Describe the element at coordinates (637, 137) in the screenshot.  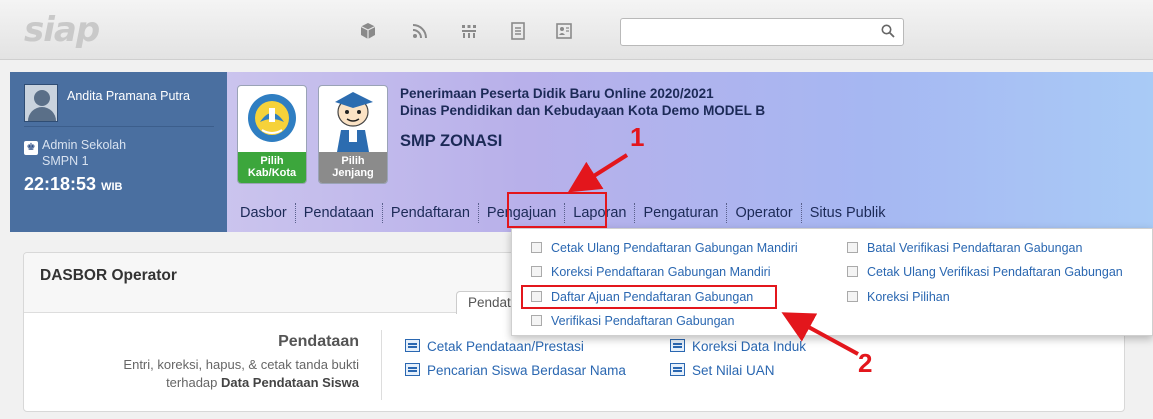
I see `annotation-number-1: 1` at that location.